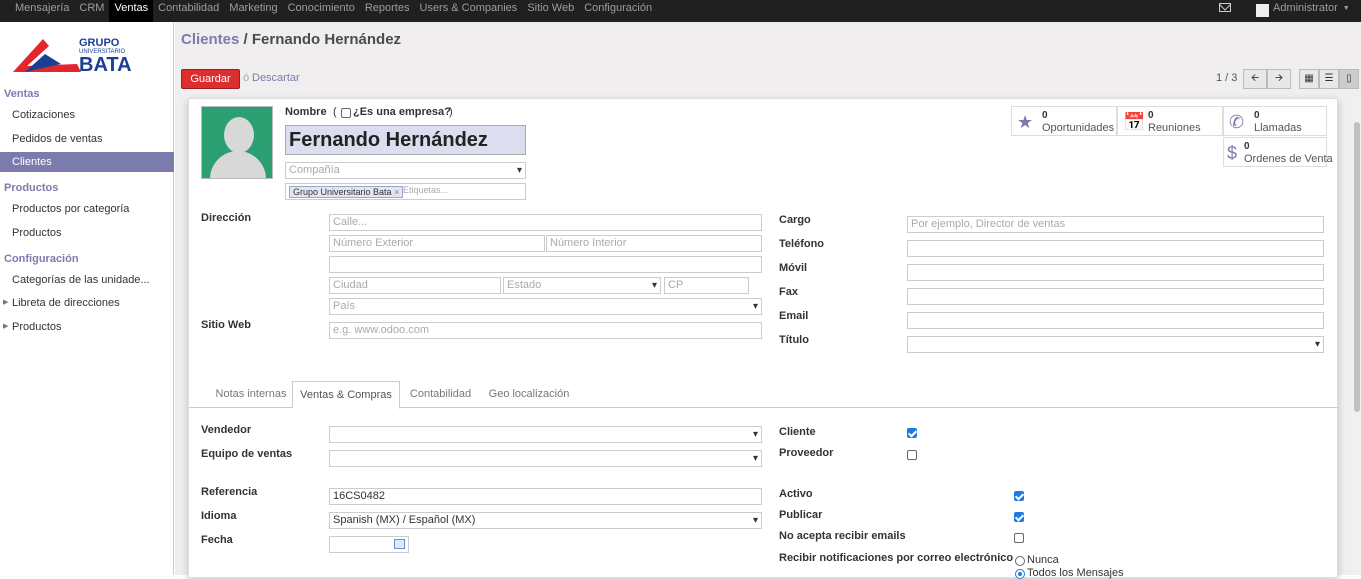  Describe the element at coordinates (1115, 344) in the screenshot. I see `title-select` at that location.